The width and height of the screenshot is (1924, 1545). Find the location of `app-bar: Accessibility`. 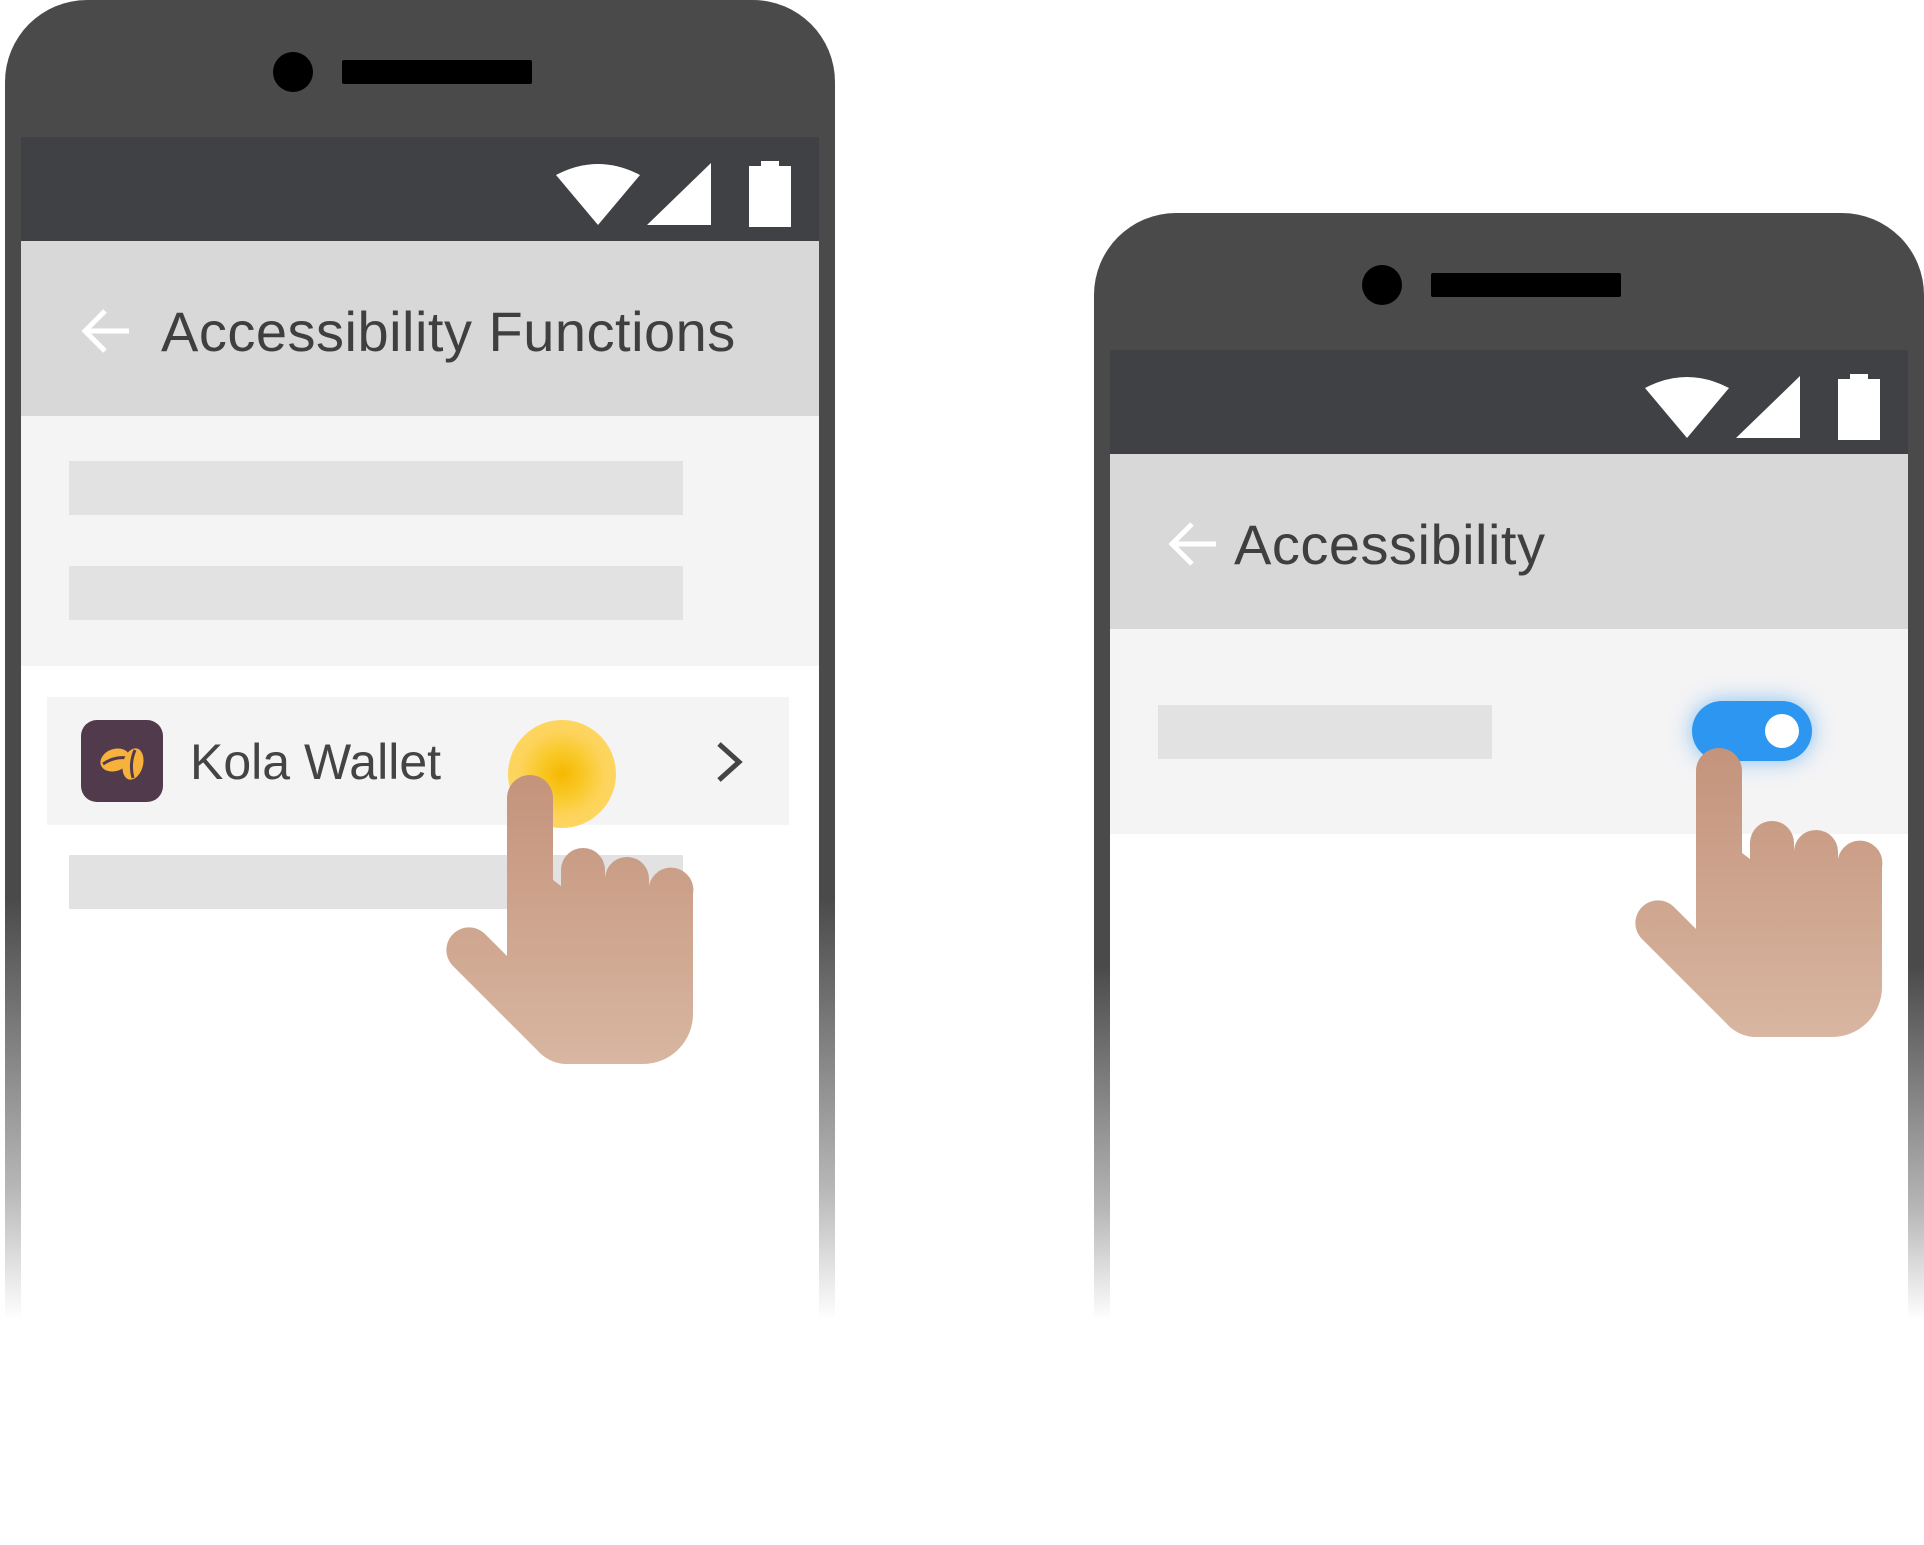

app-bar: Accessibility is located at coordinates (1509, 541).